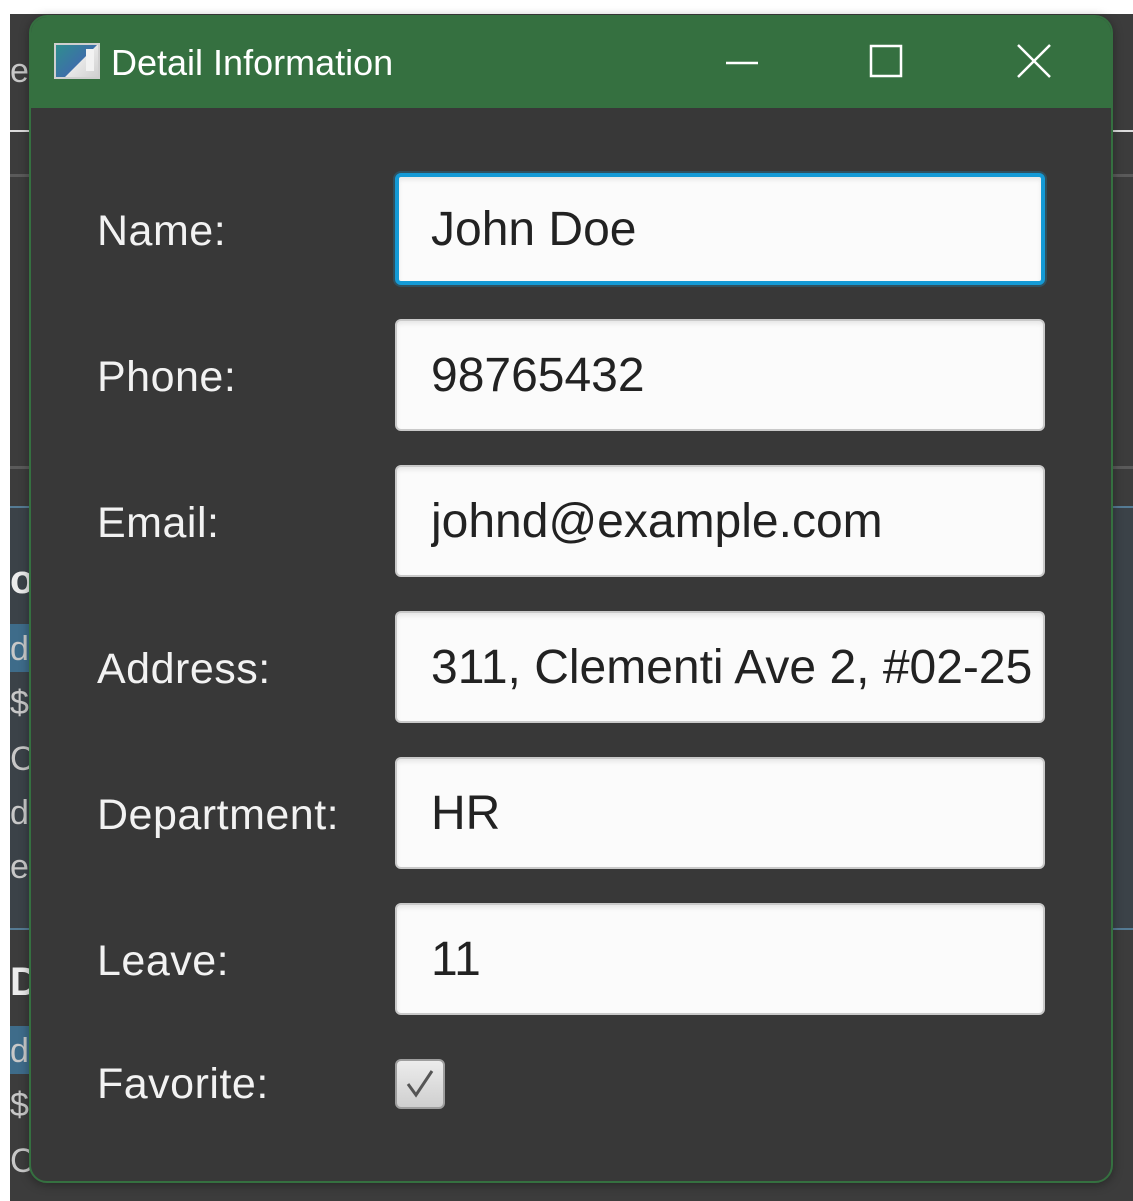 This screenshot has height=1201, width=1133. What do you see at coordinates (183, 1084) in the screenshot?
I see `favorite-label: Favorite:` at bounding box center [183, 1084].